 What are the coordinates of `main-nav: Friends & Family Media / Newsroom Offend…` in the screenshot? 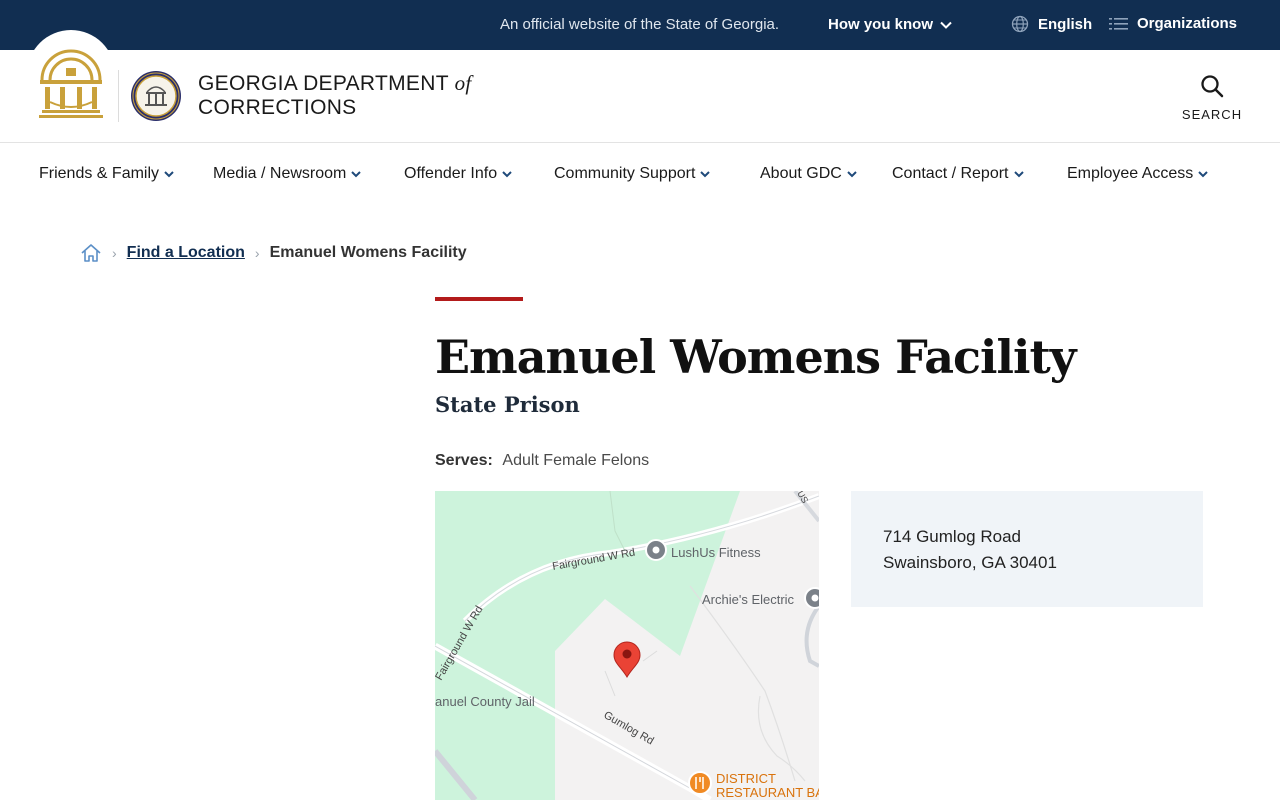 It's located at (640, 173).